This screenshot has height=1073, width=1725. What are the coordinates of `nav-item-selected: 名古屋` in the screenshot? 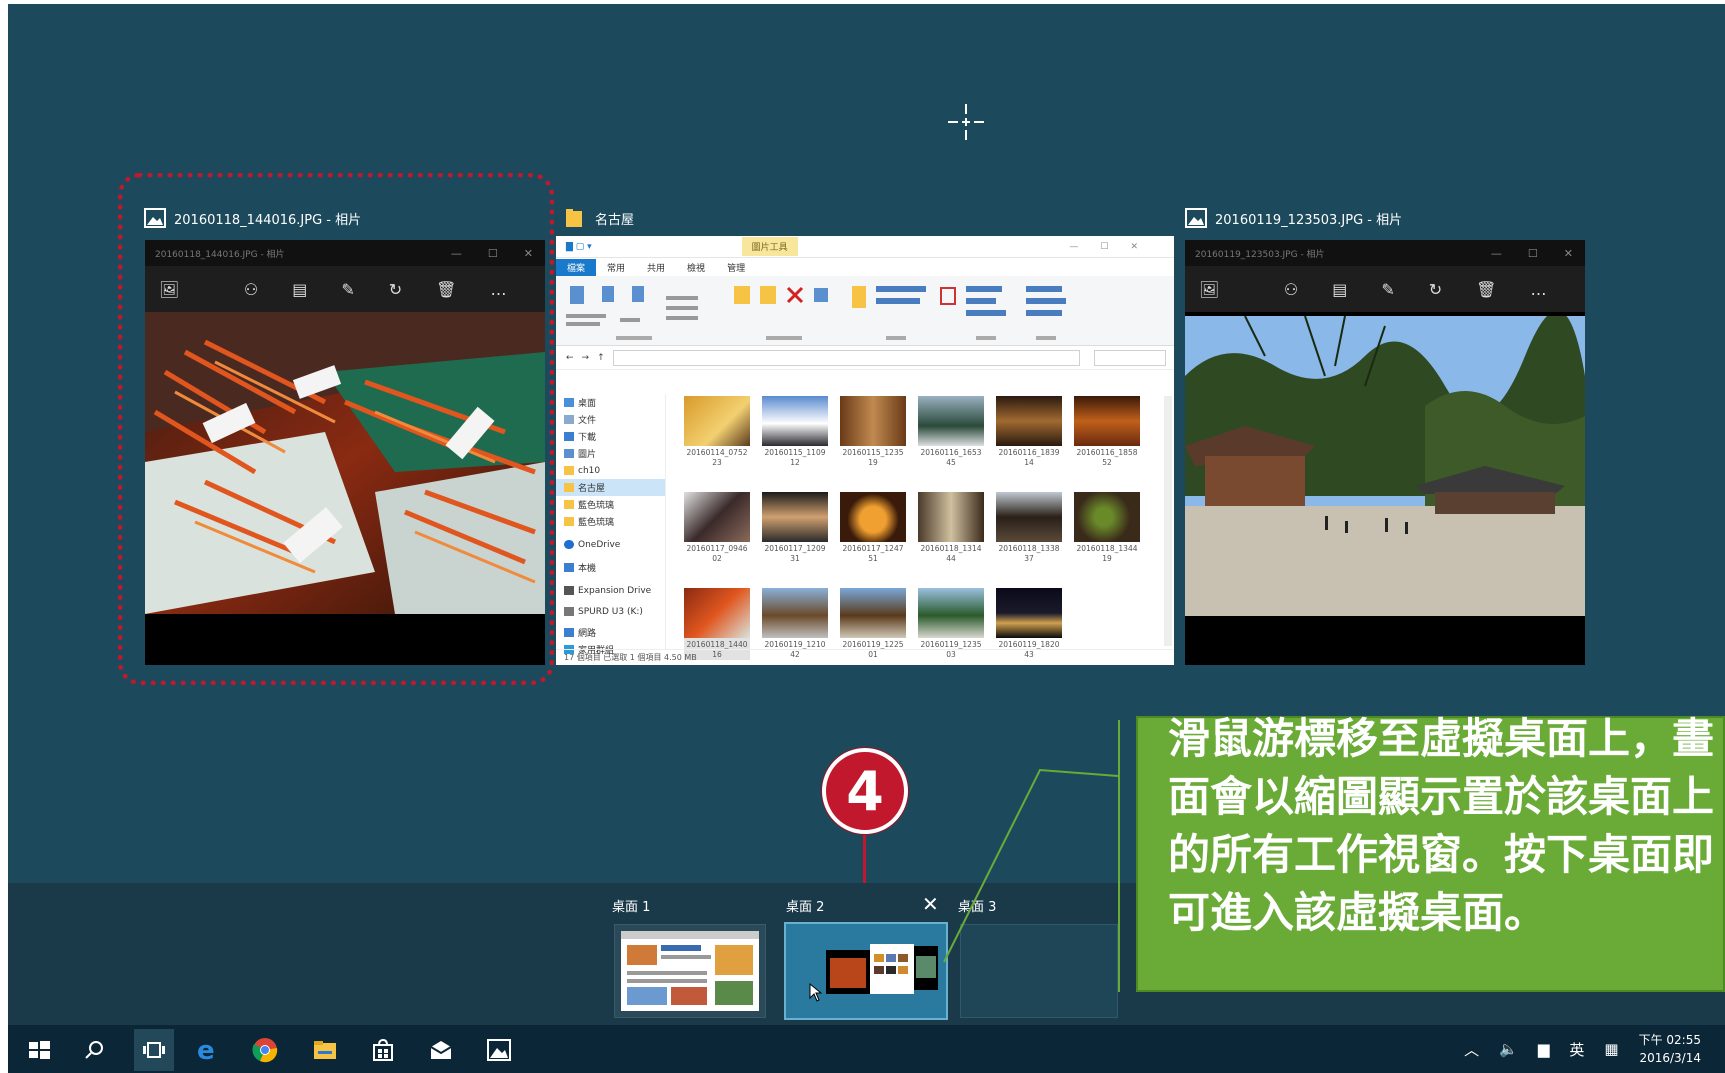 It's located at (610, 487).